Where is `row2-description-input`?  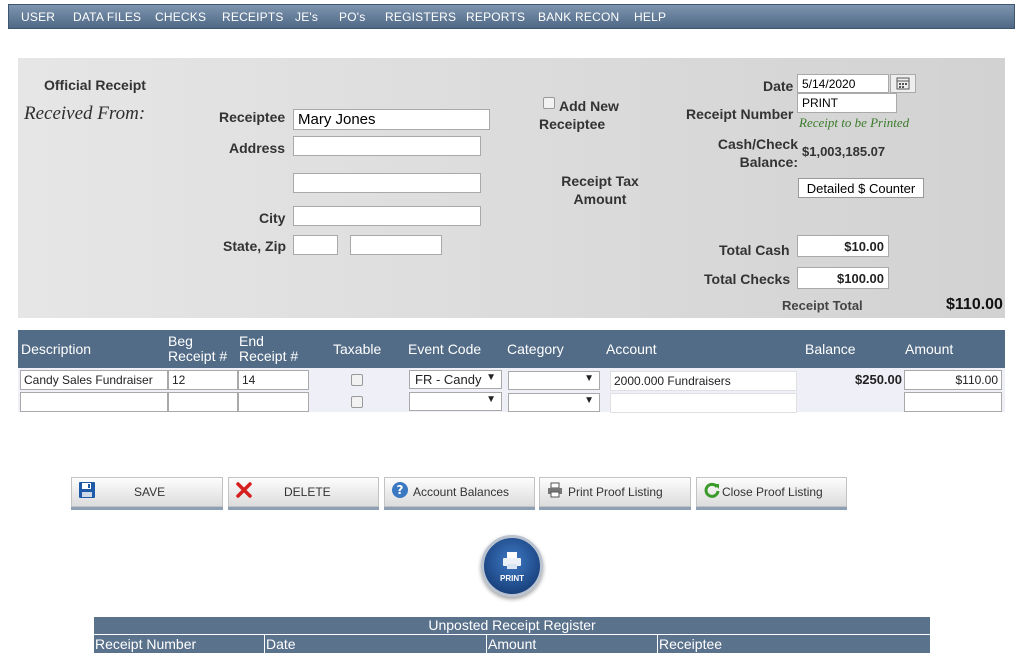
row2-description-input is located at coordinates (94, 402).